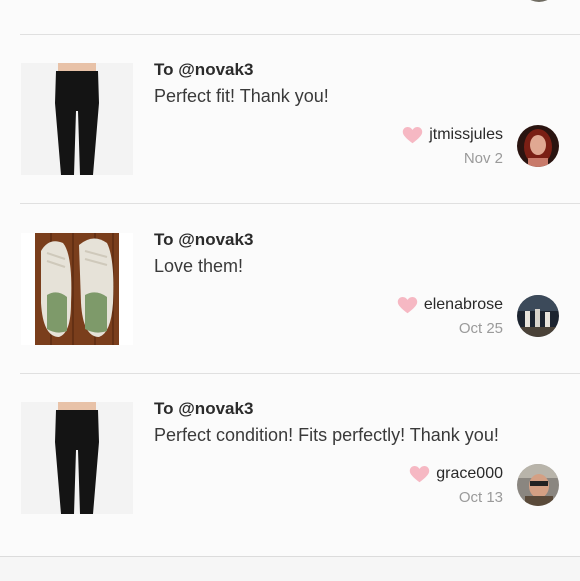 Image resolution: width=580 pixels, height=581 pixels. Describe the element at coordinates (456, 485) in the screenshot. I see `review-meta: grace000 Oct 13` at that location.